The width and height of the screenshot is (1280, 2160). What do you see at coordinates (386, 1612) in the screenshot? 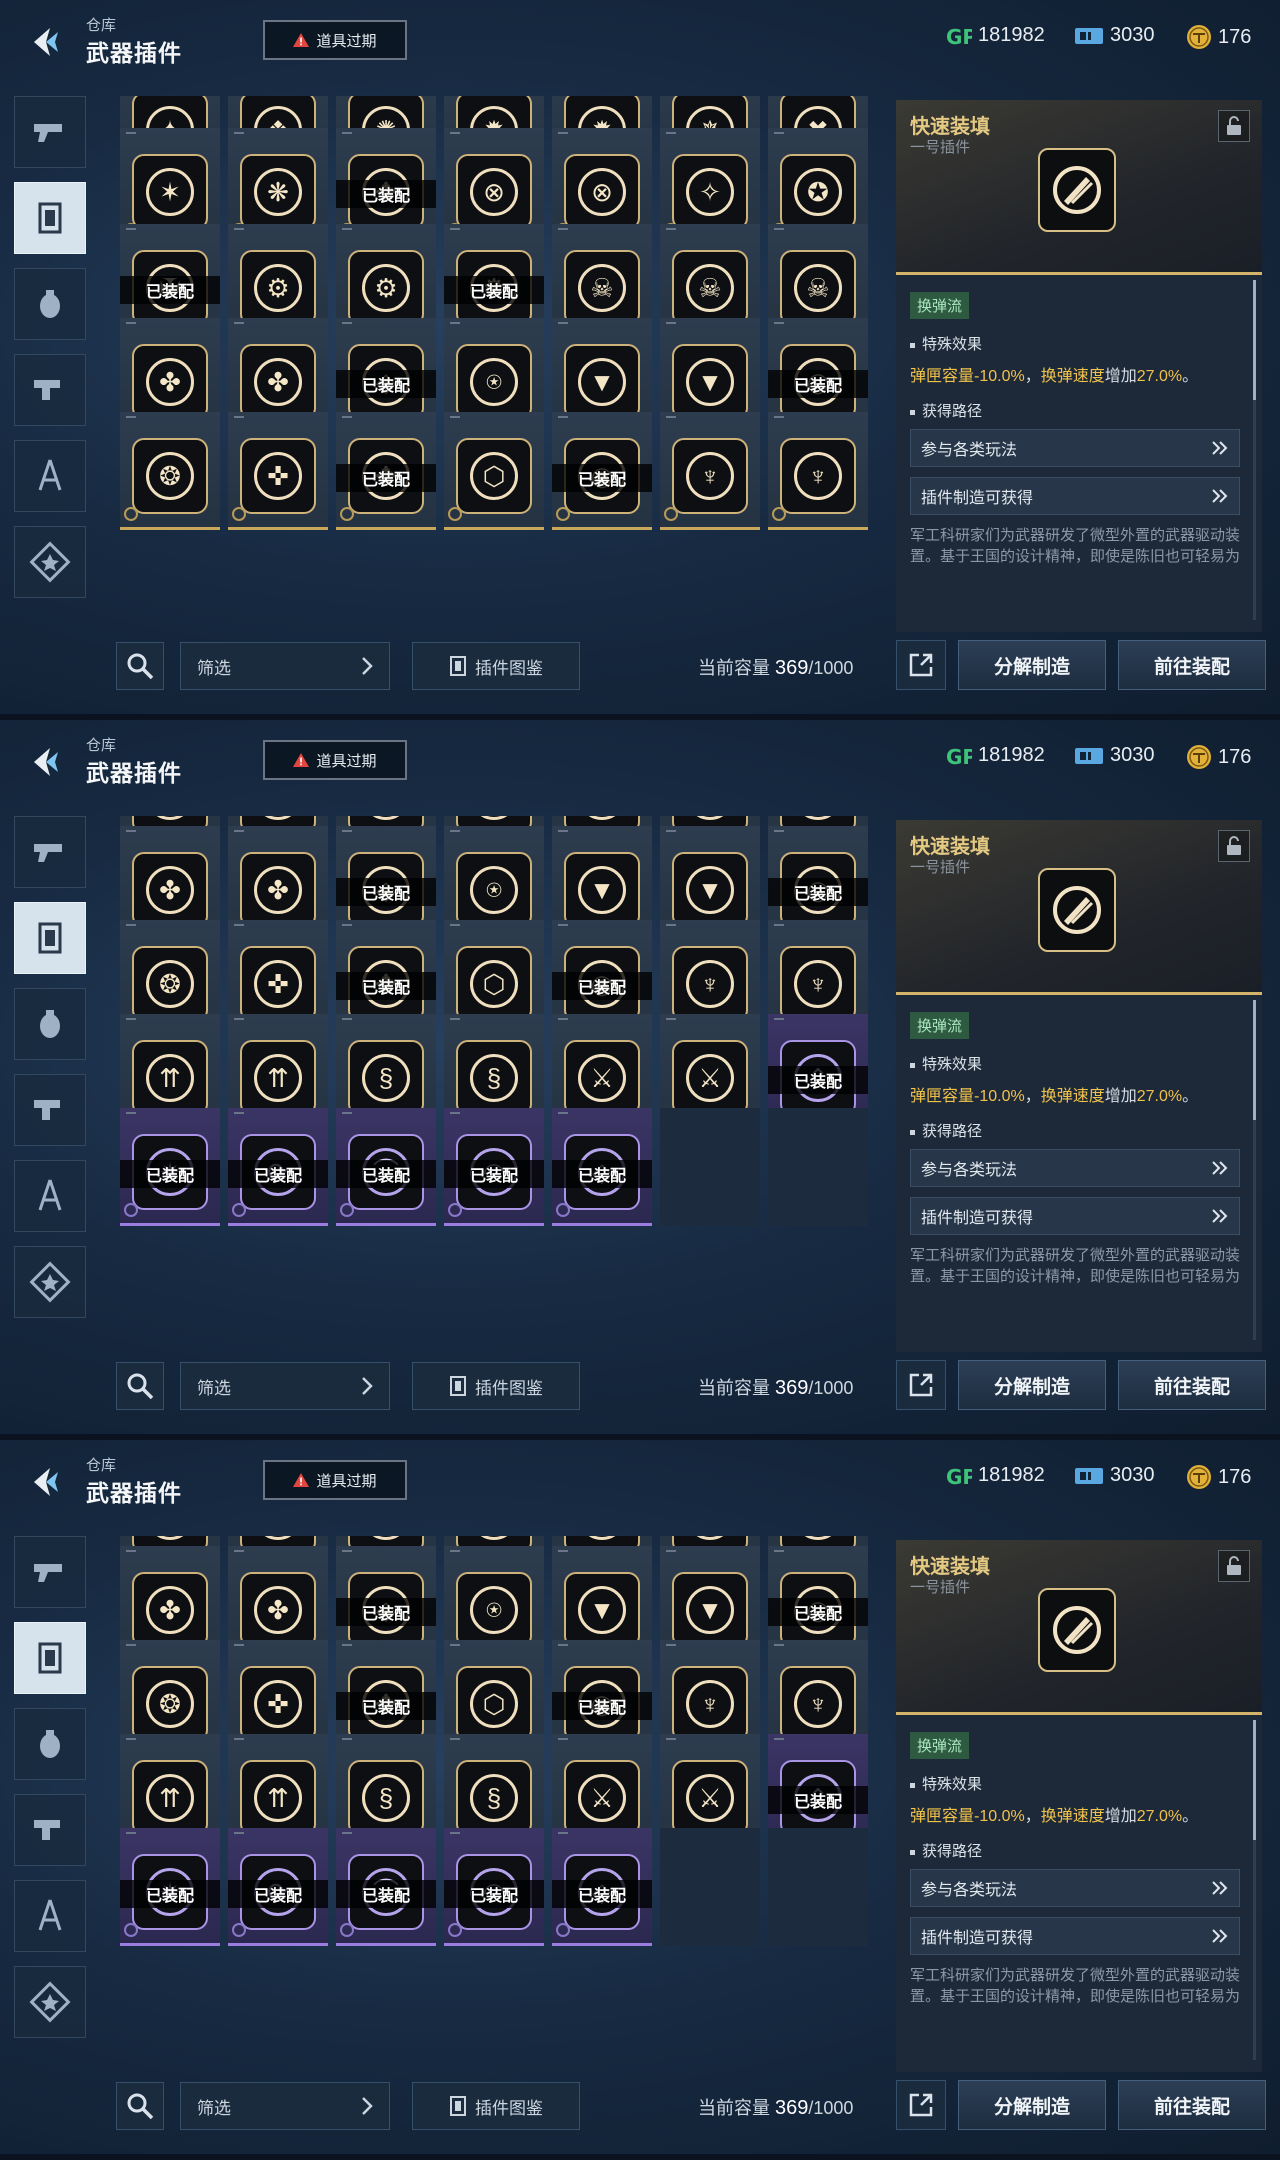
I see `equipped-badge: 已装配` at bounding box center [386, 1612].